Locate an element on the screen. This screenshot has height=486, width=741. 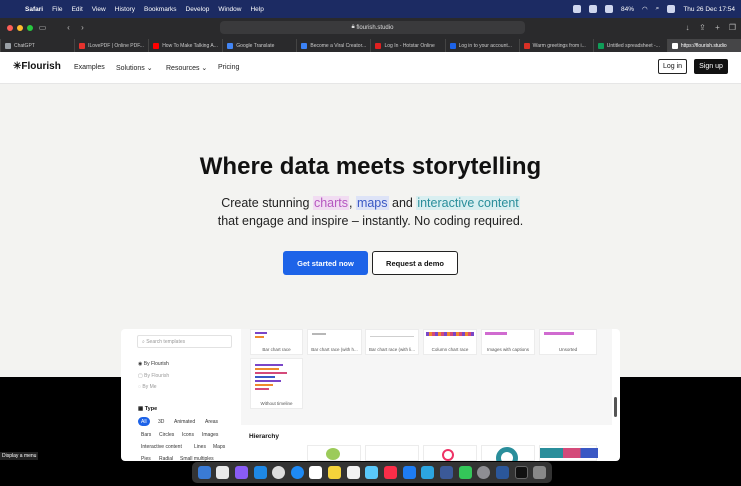
wifi-icon: ◠ is located at coordinates (645, 9).